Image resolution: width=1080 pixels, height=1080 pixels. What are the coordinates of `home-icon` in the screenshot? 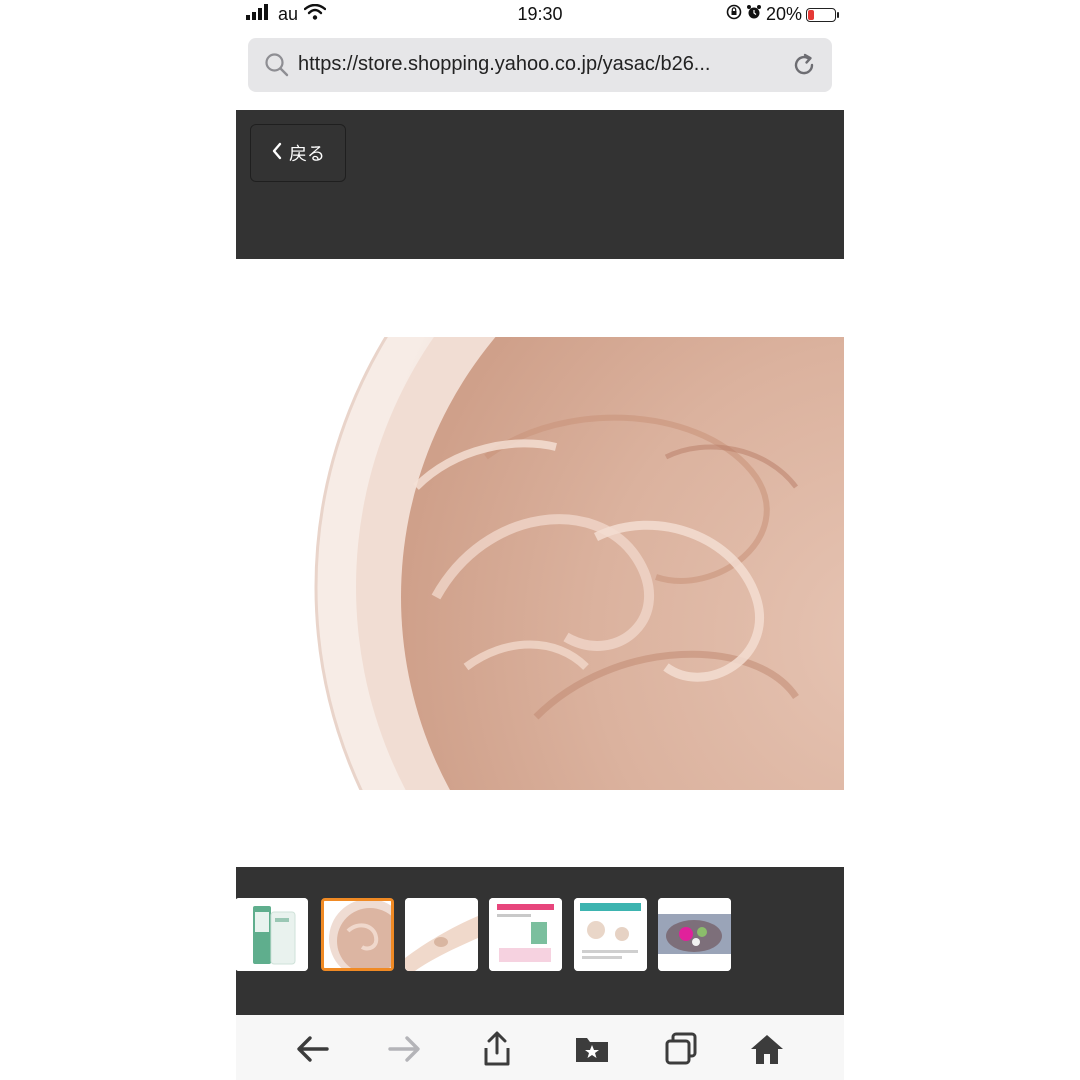 It's located at (767, 1049).